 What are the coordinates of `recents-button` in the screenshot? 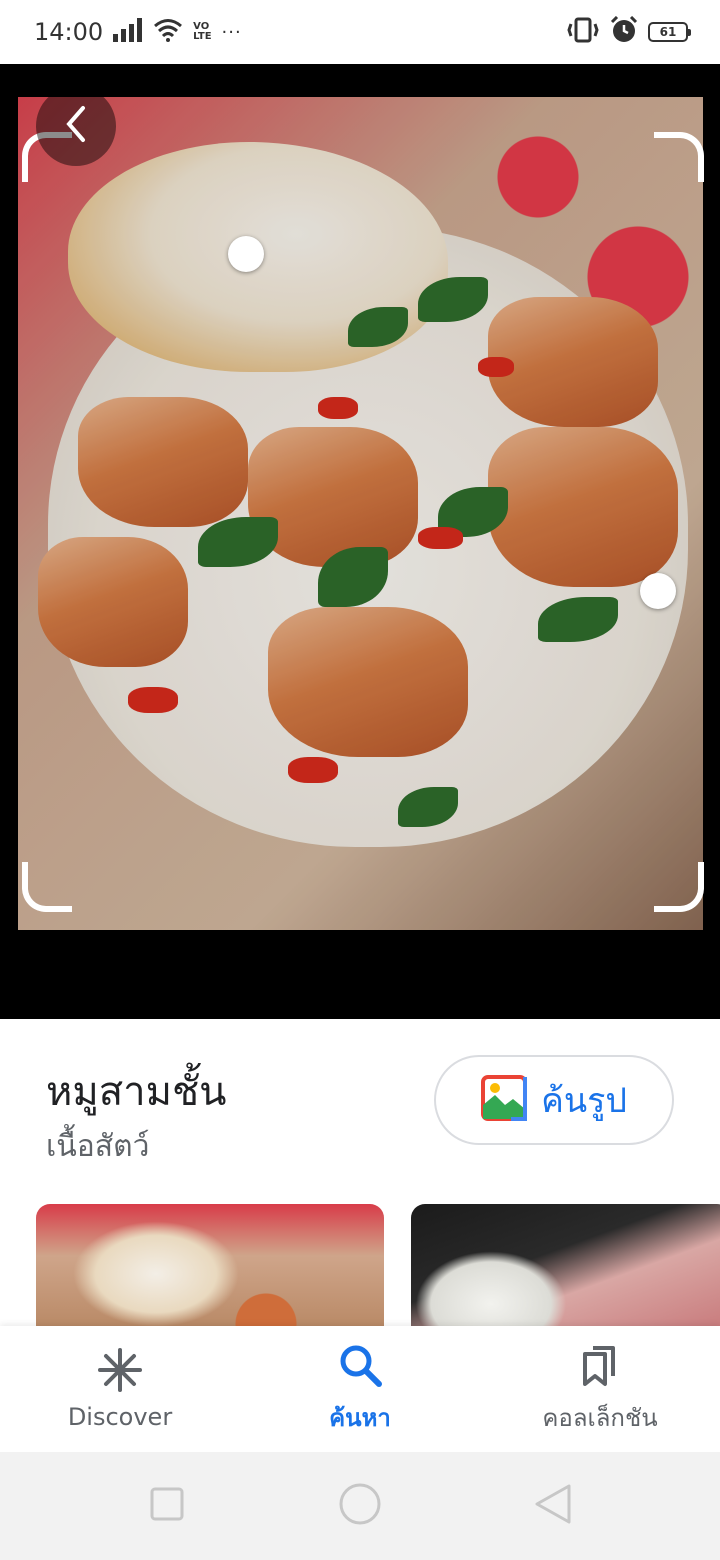 It's located at (167, 1506).